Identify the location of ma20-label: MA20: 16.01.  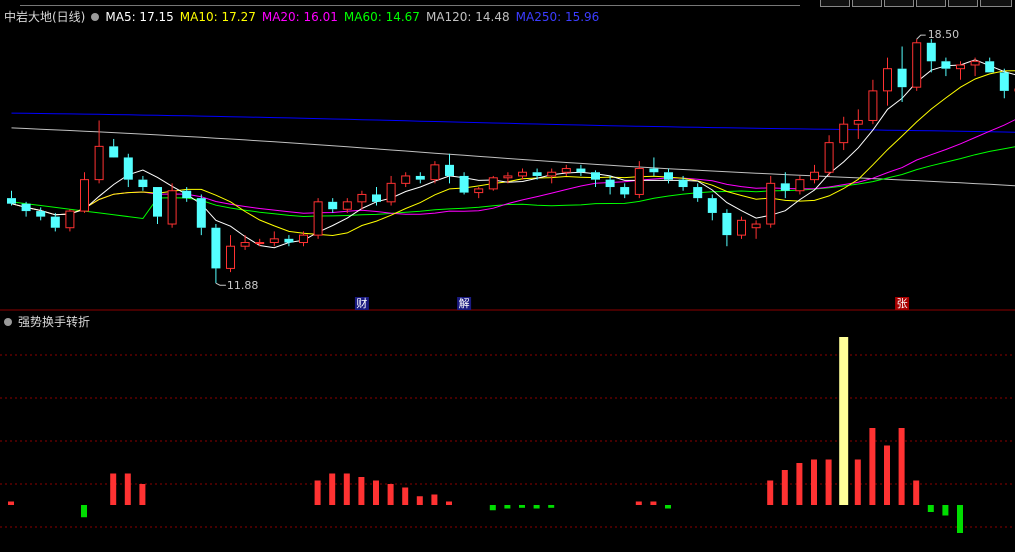
(299, 16).